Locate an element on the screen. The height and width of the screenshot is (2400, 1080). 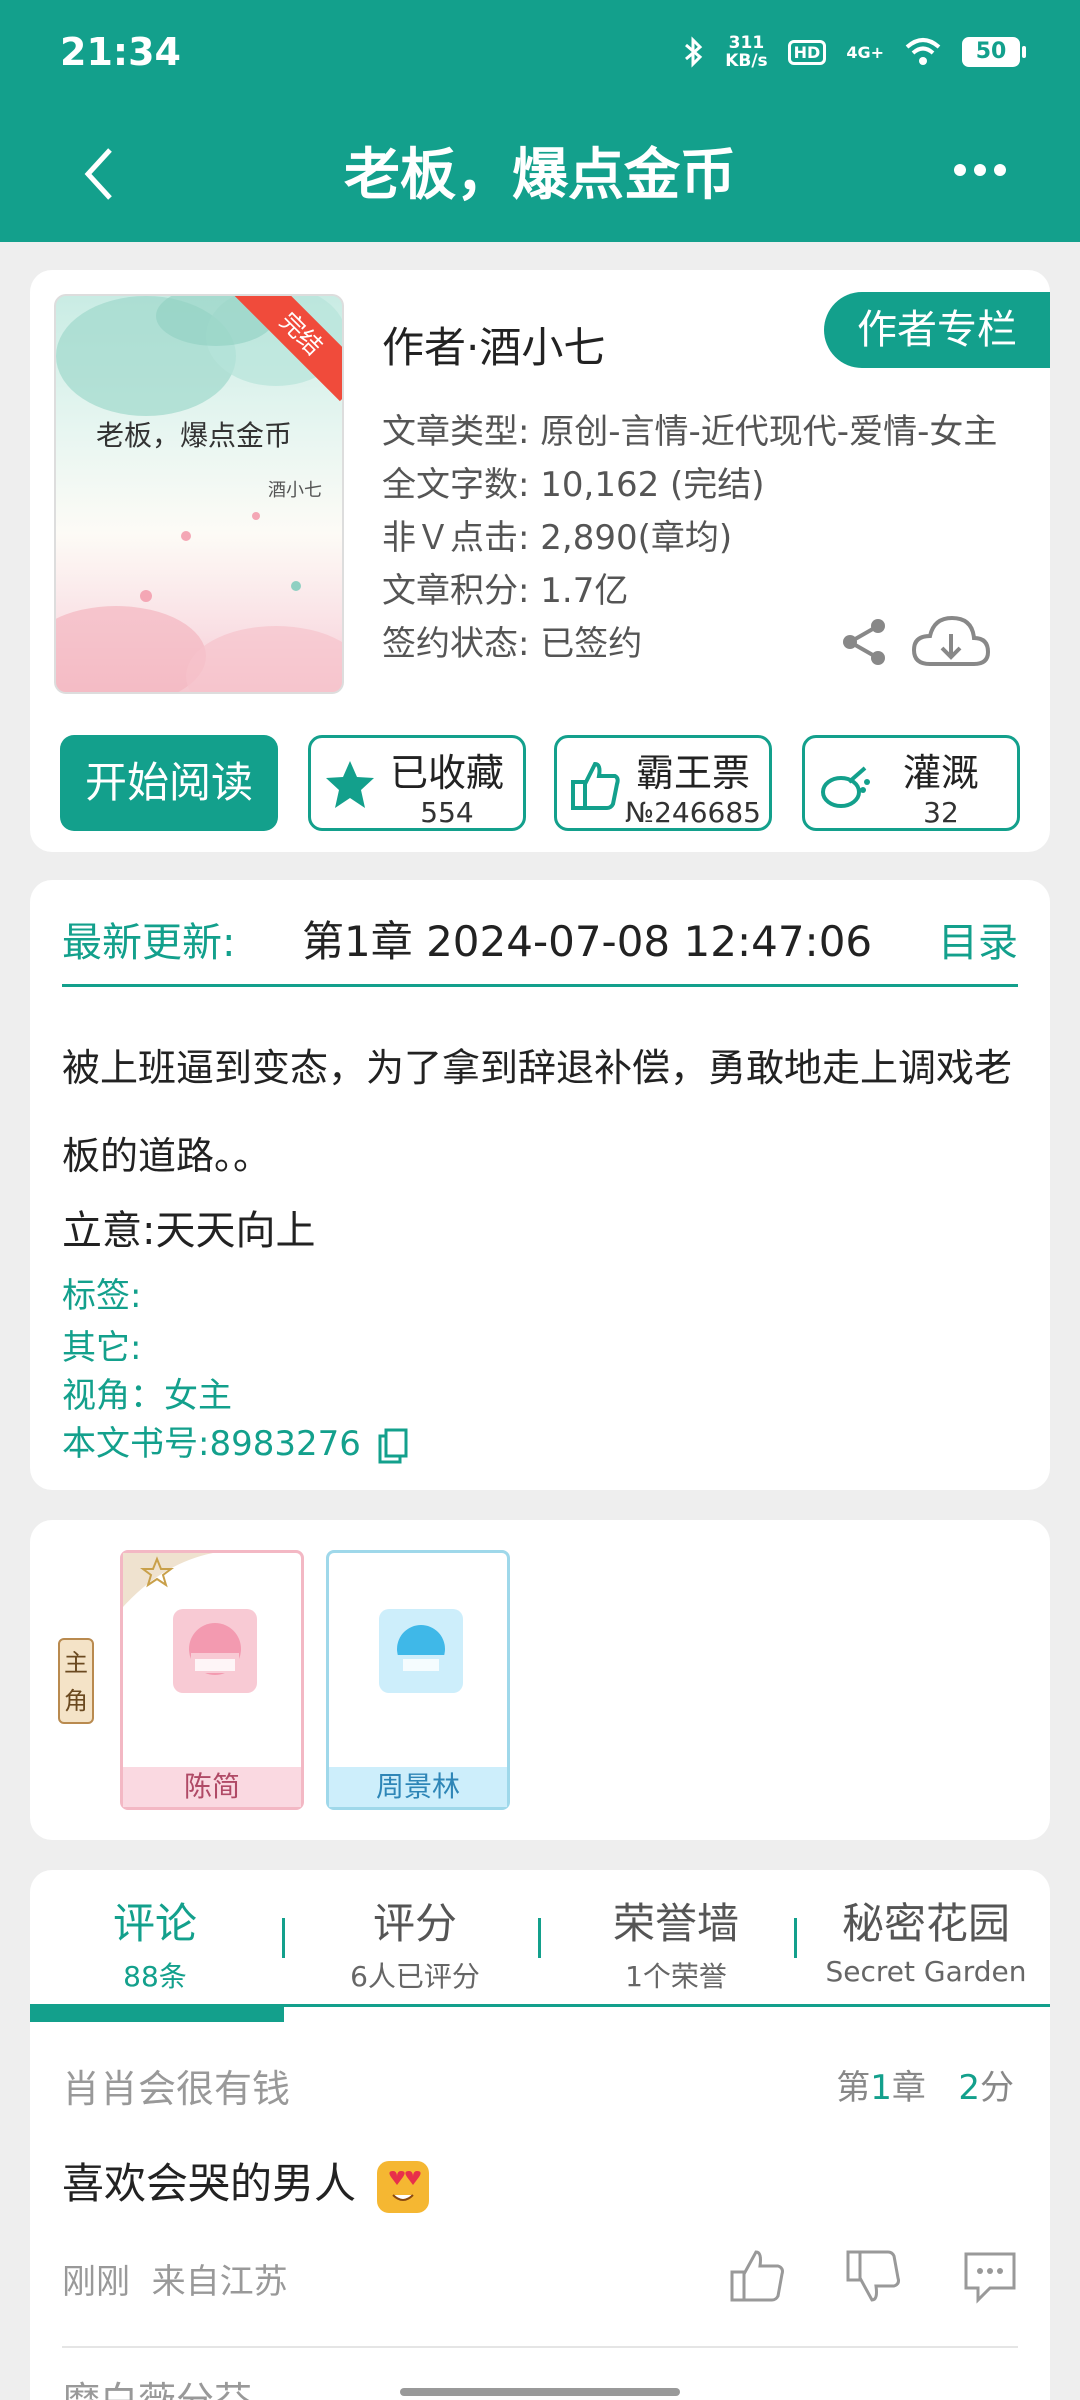
meta-score: 文章积分: 1.7亿 is located at coordinates (505, 591).